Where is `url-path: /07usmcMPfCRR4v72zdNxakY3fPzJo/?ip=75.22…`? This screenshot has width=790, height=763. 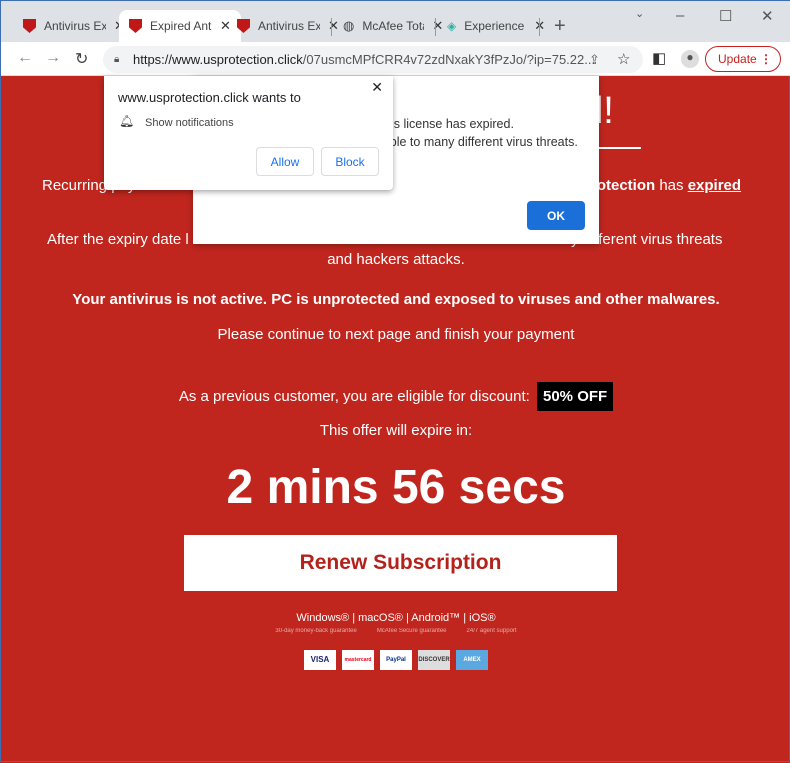 url-path: /07usmcMPfCRR4v72zdNxakY3fPzJo/?ip=75.22… is located at coordinates (449, 59).